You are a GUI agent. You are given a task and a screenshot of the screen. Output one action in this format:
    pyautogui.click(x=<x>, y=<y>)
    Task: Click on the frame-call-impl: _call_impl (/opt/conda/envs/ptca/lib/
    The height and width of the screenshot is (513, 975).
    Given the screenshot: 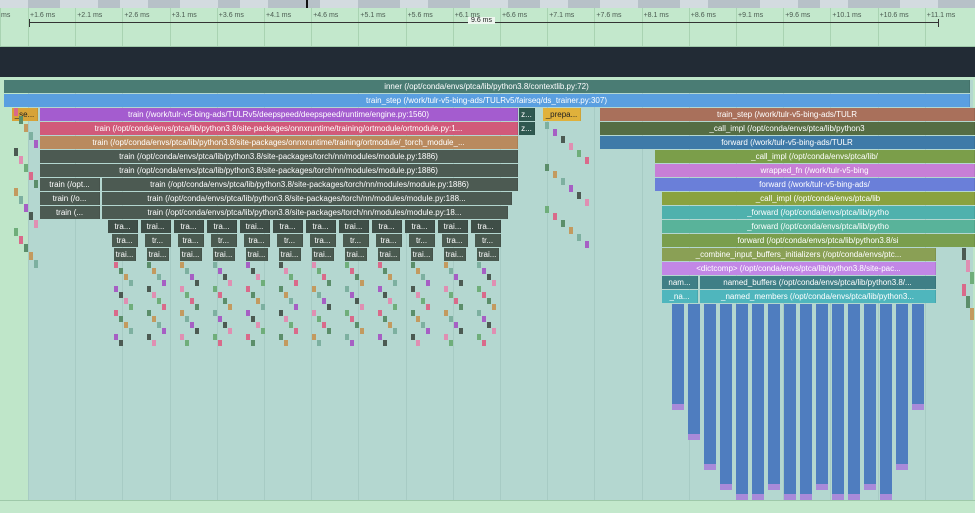 What is the action you would take?
    pyautogui.click(x=815, y=156)
    